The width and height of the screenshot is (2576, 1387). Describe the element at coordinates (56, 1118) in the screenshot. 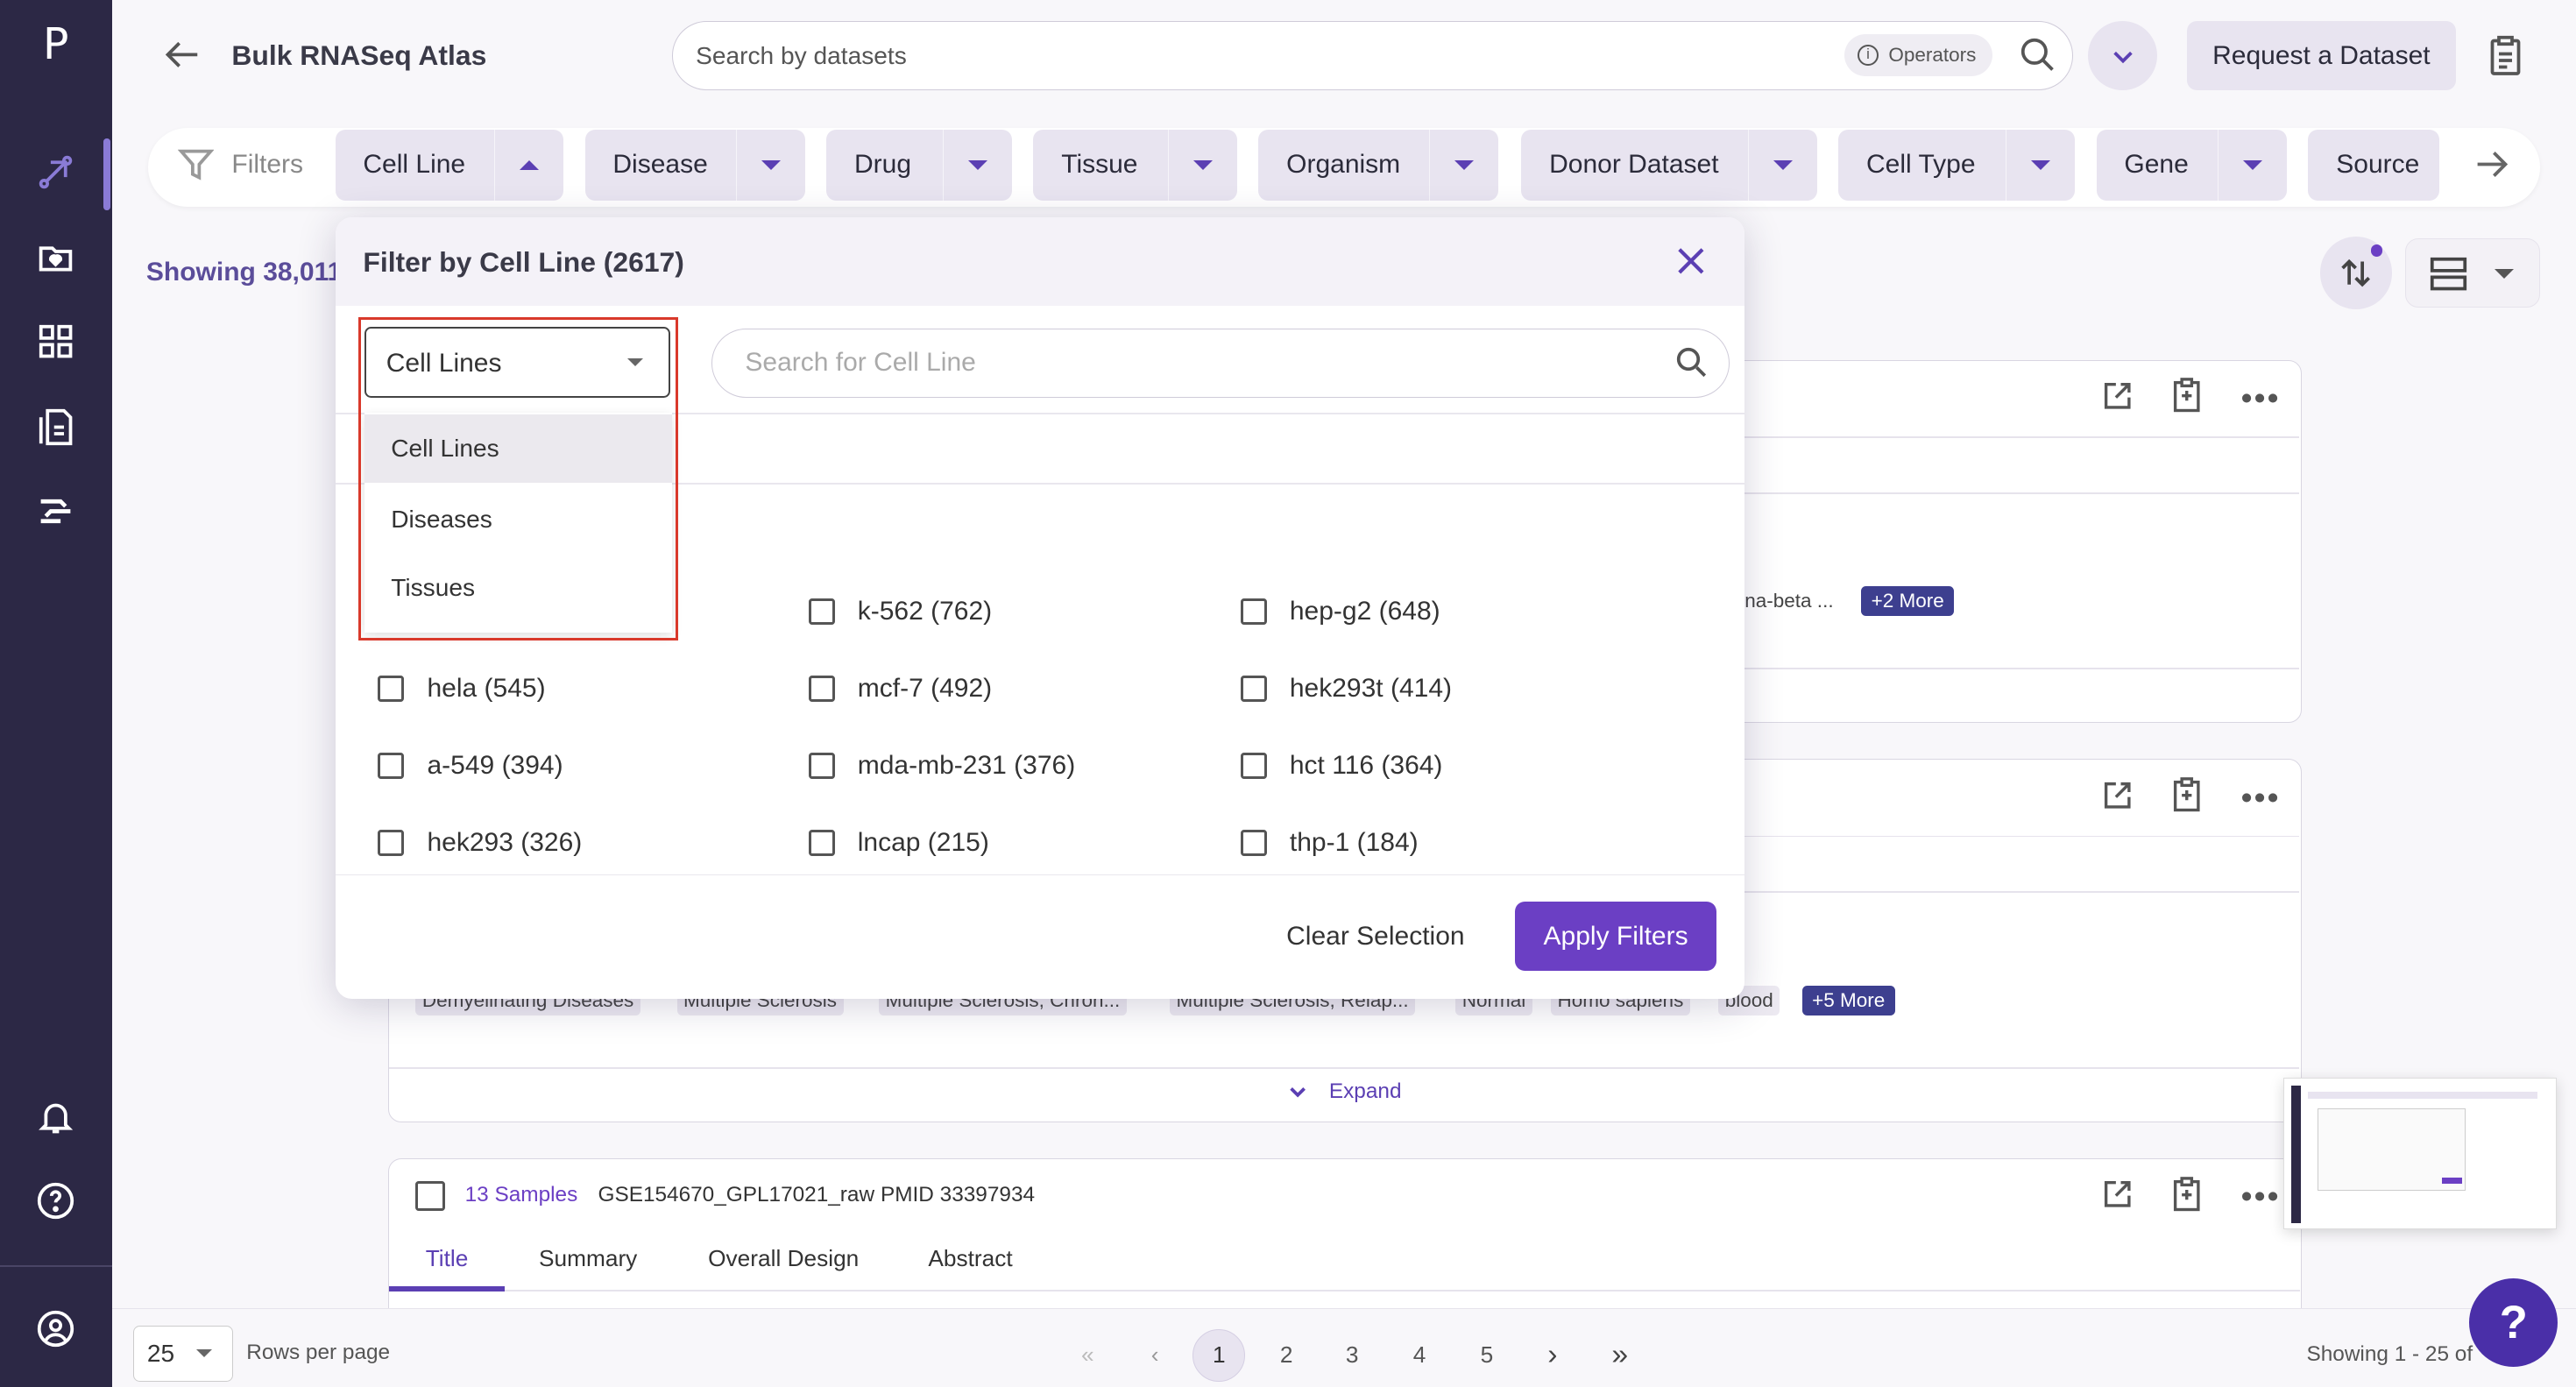

I see `notifications-bell-icon` at that location.